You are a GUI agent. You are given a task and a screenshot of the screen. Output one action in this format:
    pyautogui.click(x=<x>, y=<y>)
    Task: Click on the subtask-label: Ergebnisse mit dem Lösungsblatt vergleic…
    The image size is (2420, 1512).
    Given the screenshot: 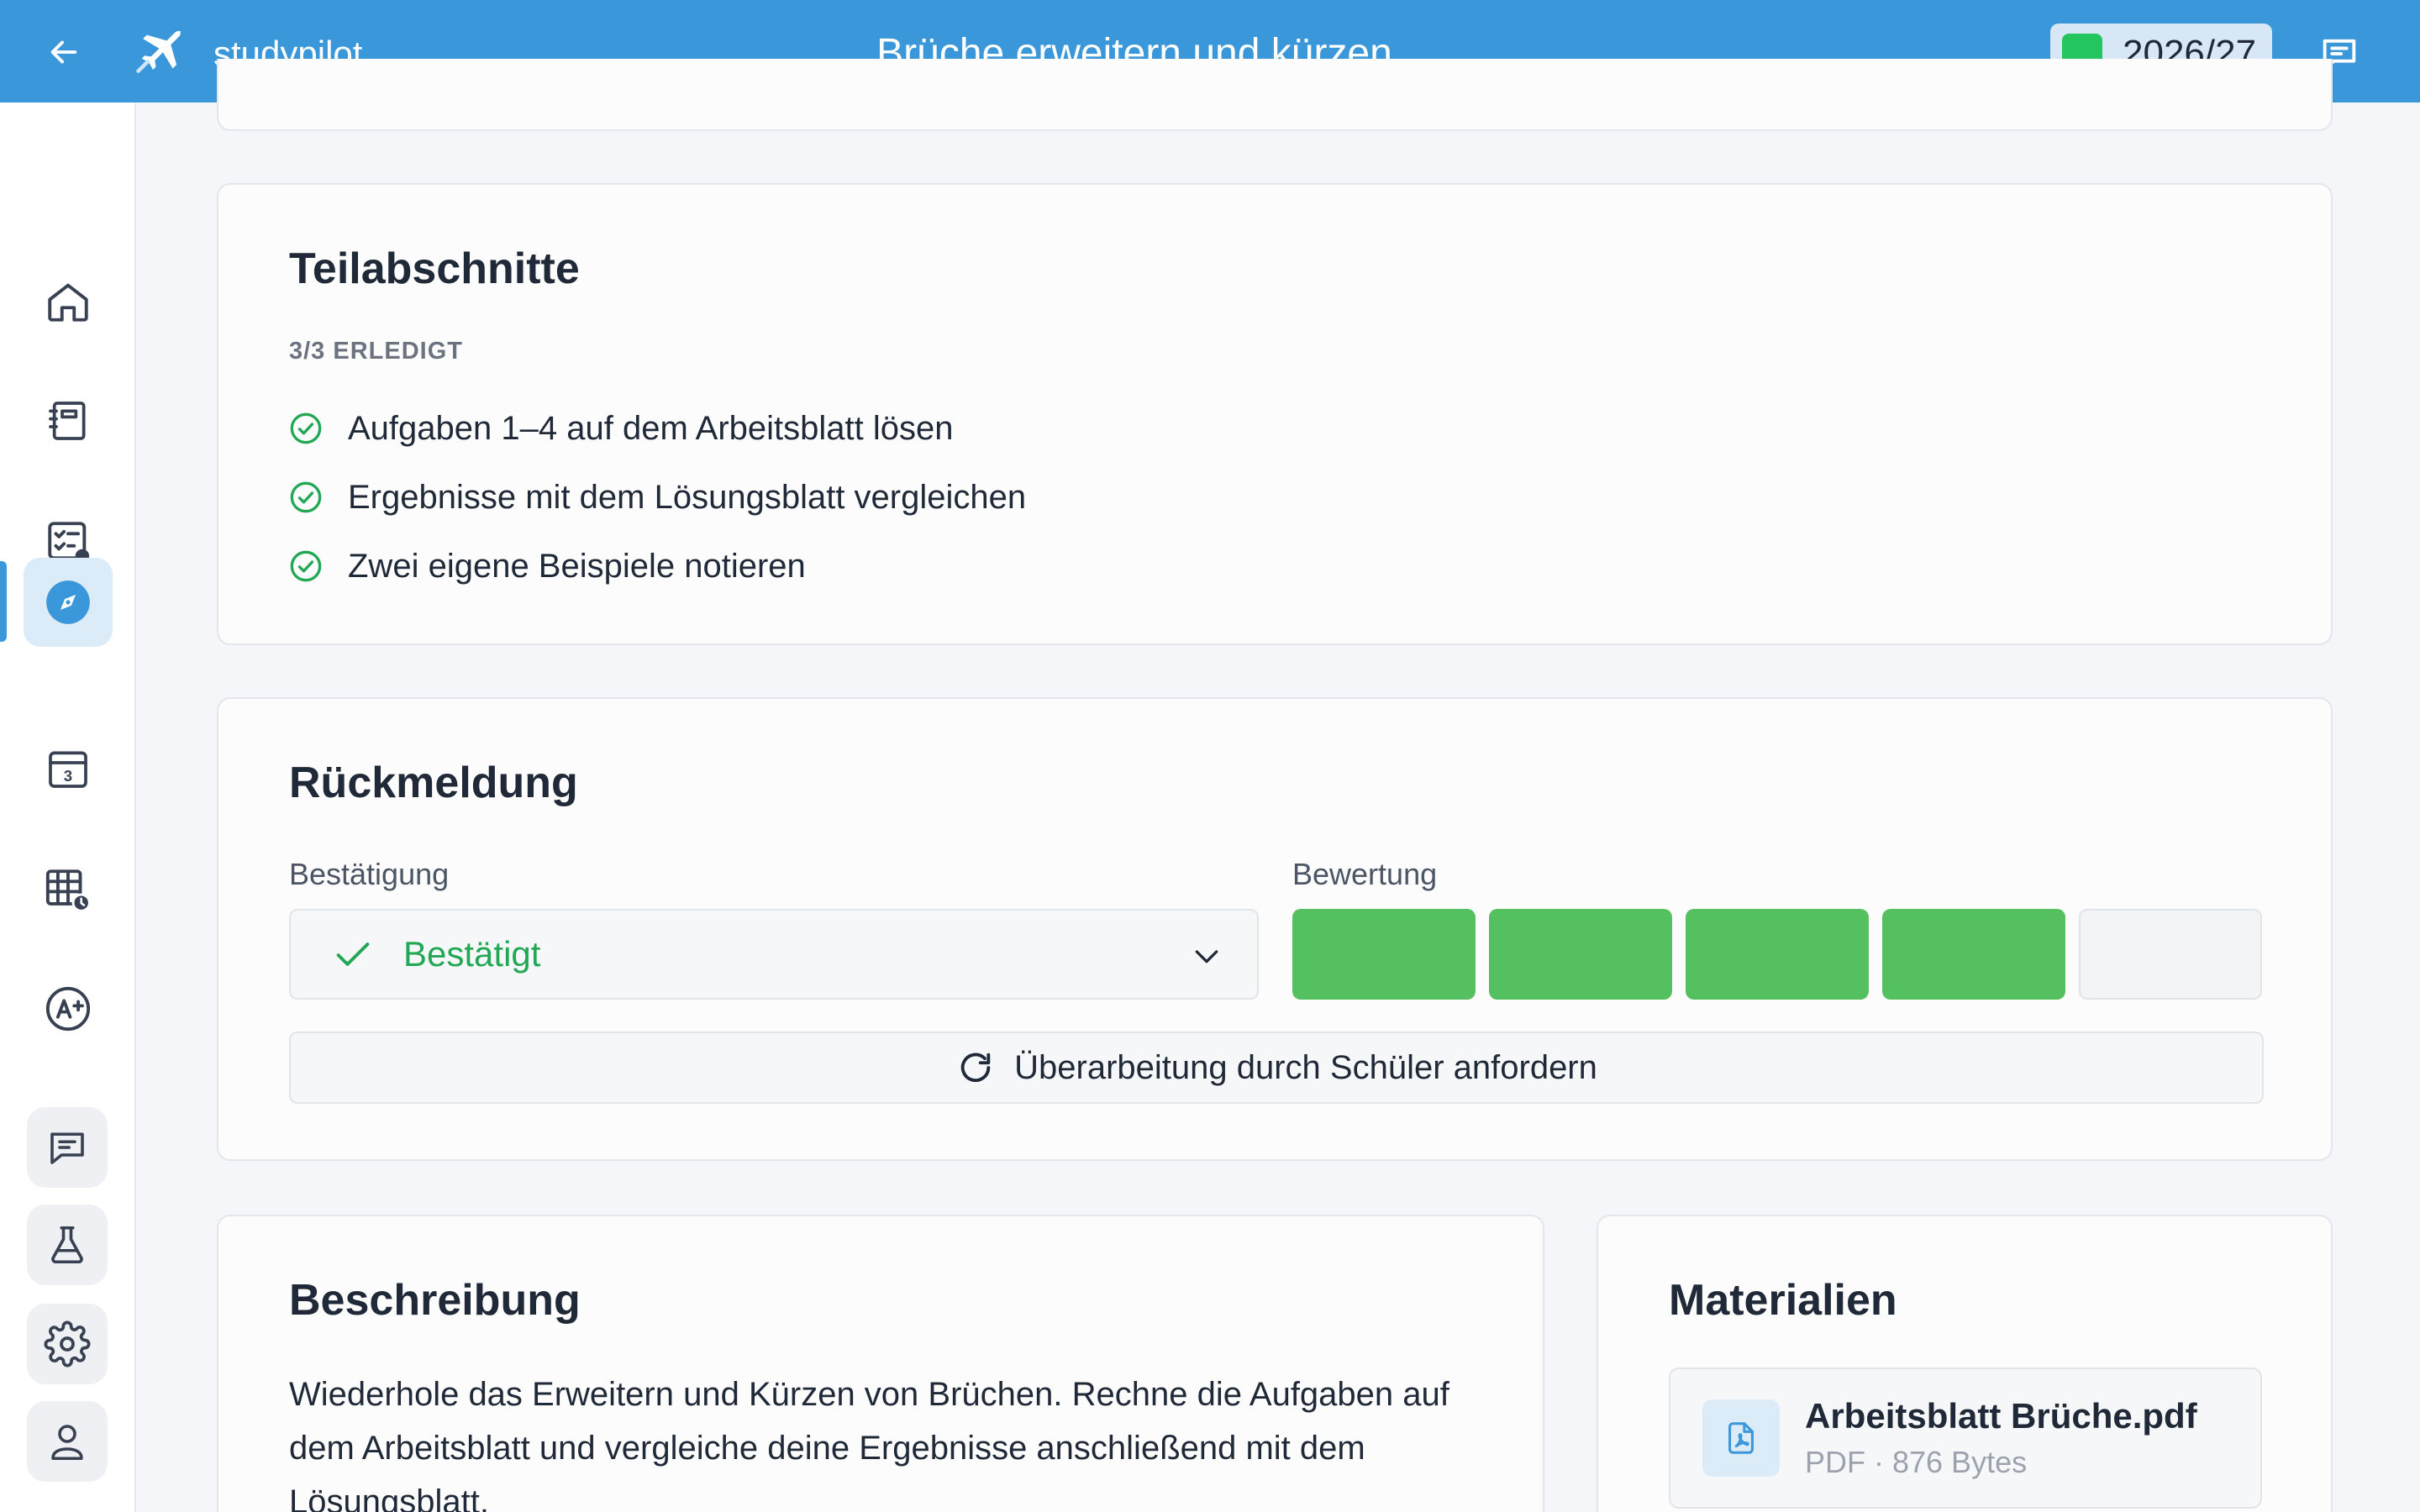 What is the action you would take?
    pyautogui.click(x=688, y=497)
    